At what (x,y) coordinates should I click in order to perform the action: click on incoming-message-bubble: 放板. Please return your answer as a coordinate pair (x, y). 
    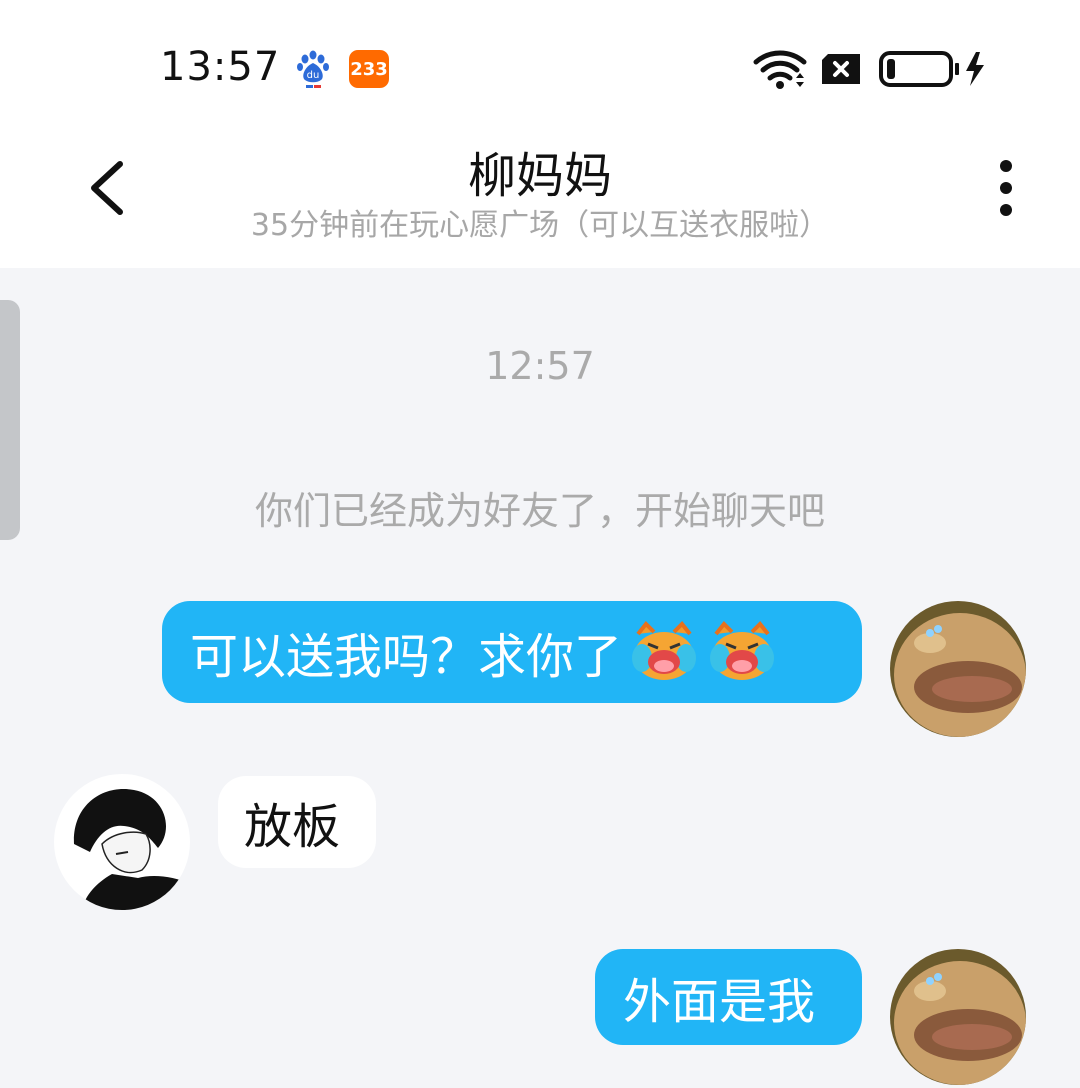
    Looking at the image, I should click on (297, 822).